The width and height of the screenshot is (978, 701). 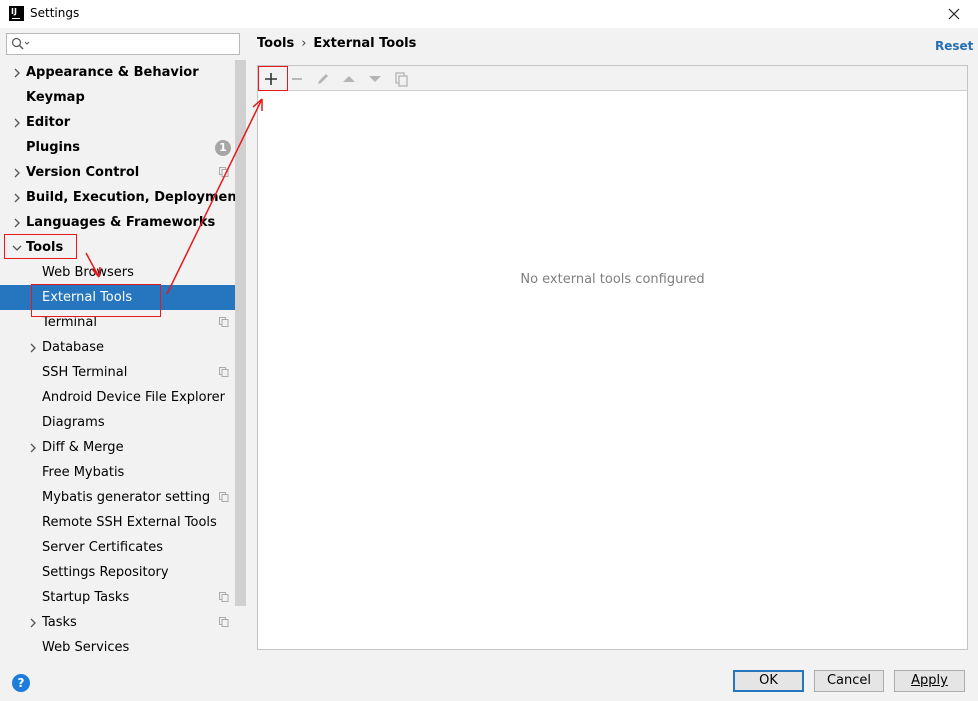 I want to click on breadcrumb-current: External Tools, so click(x=365, y=43).